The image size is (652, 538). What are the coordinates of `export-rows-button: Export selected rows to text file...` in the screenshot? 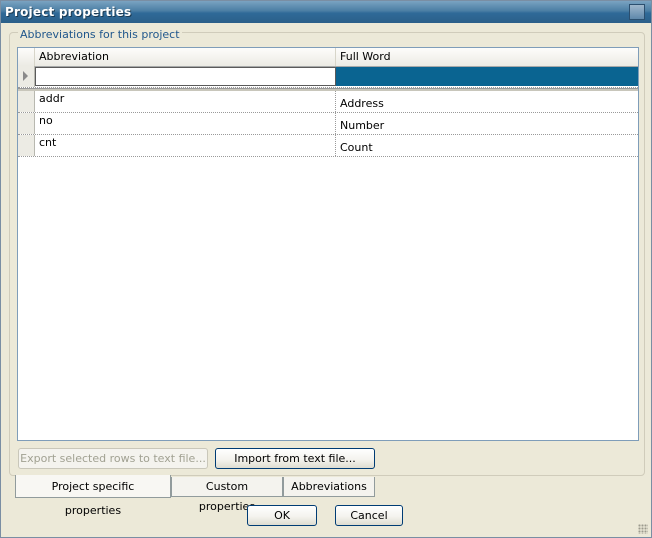 It's located at (113, 458).